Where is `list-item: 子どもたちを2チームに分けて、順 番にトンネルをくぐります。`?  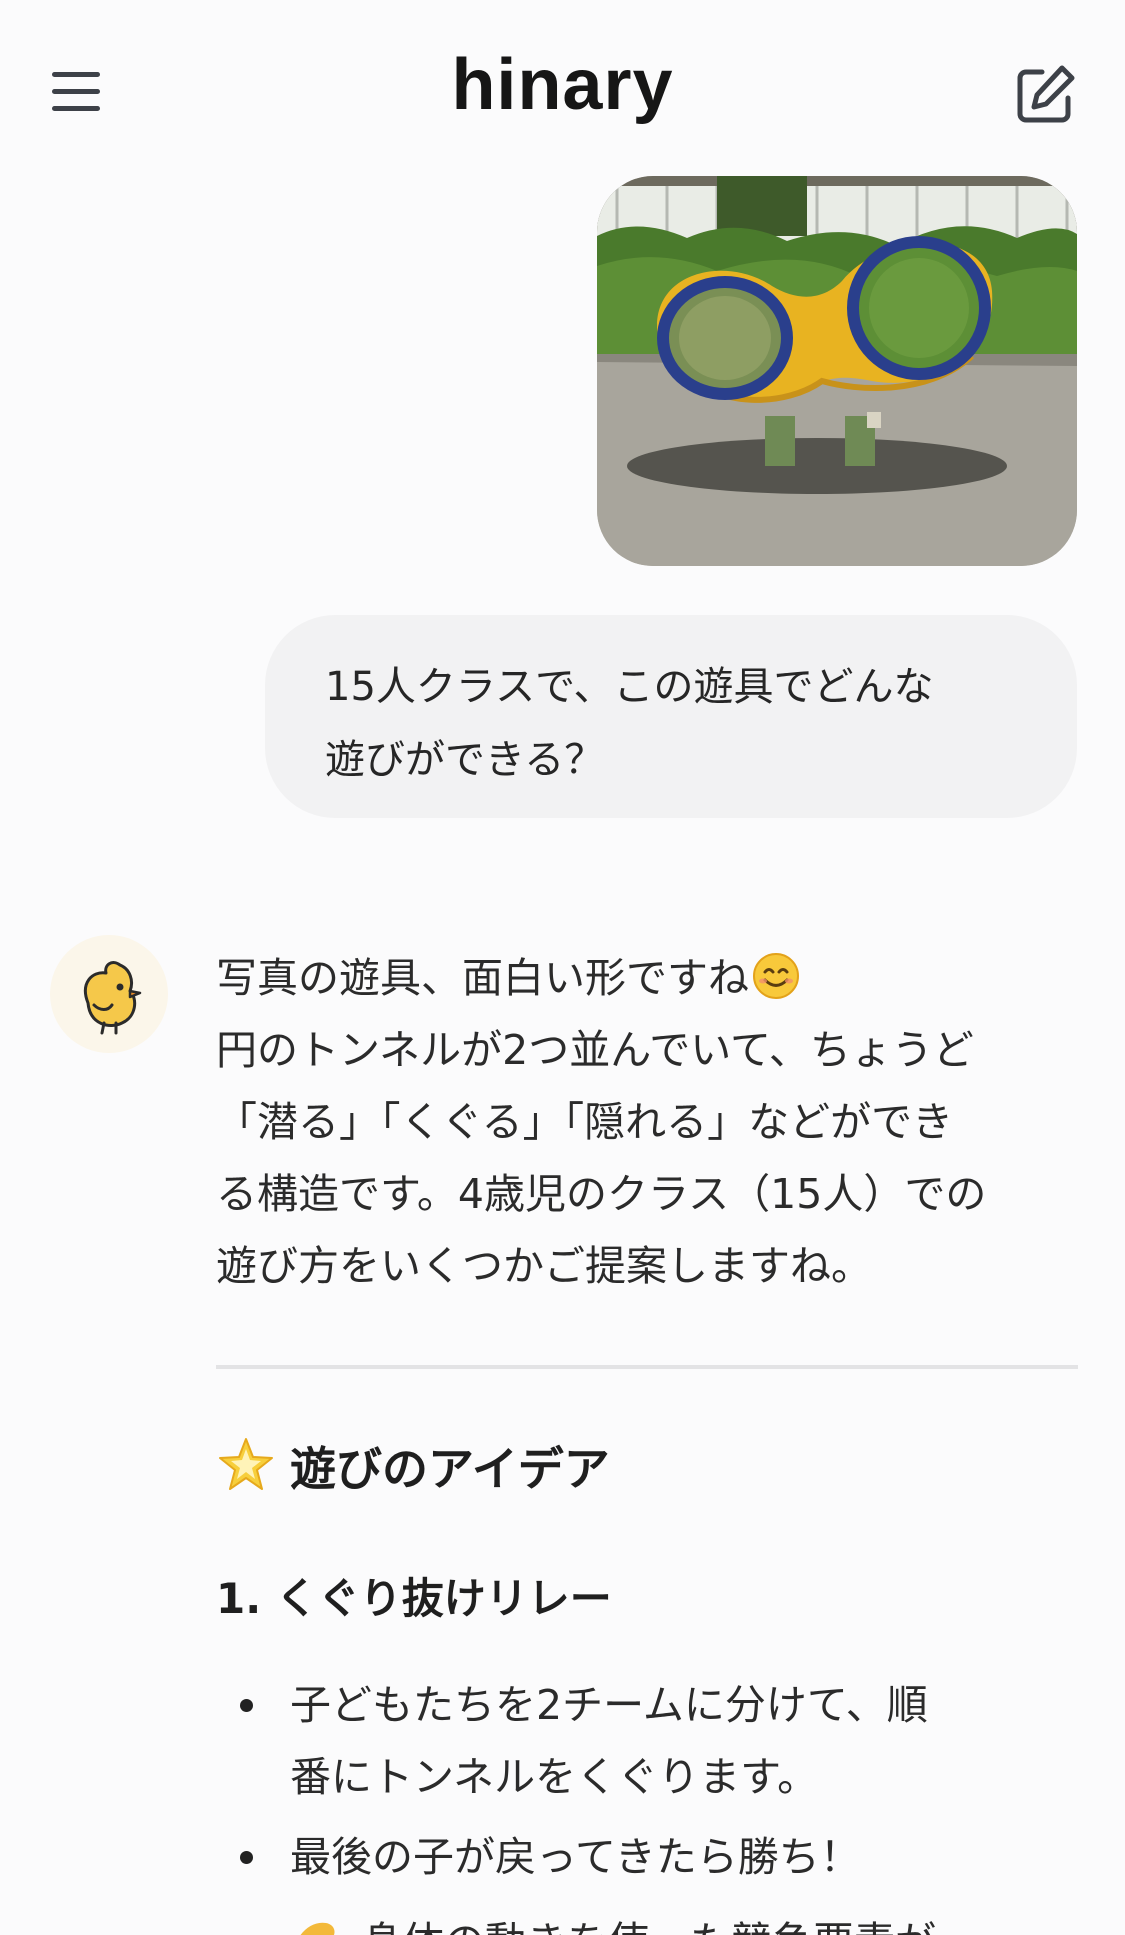 list-item: 子どもたちを2チームに分けて、順 番にトンネルをくぐります。 is located at coordinates (647, 1741).